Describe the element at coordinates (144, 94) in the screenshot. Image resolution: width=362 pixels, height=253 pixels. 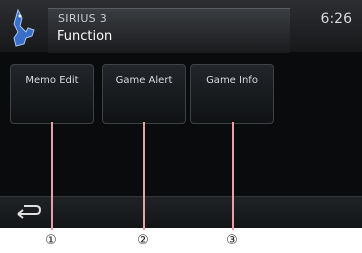
I see `game-alert-button: Game Alert` at that location.